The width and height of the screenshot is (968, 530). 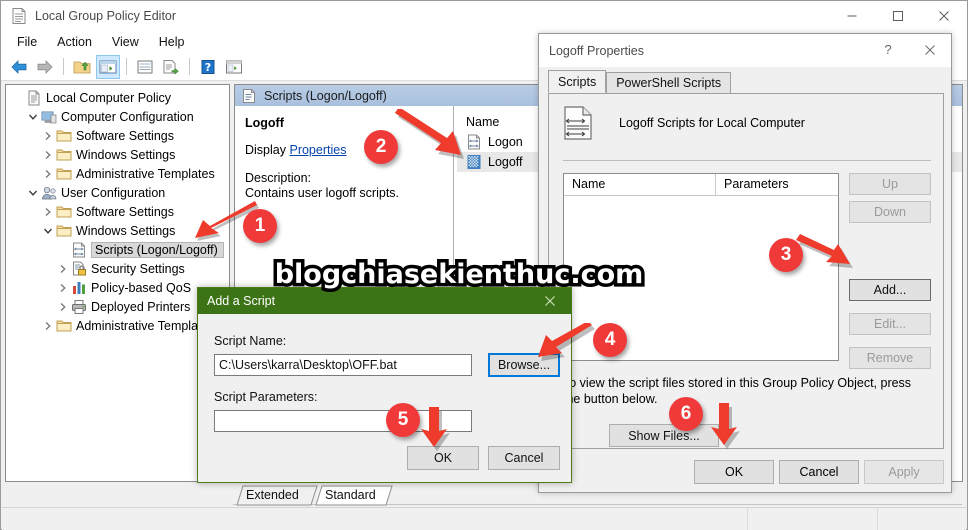 I want to click on tree-item-label: Deployed Printers, so click(x=141, y=306).